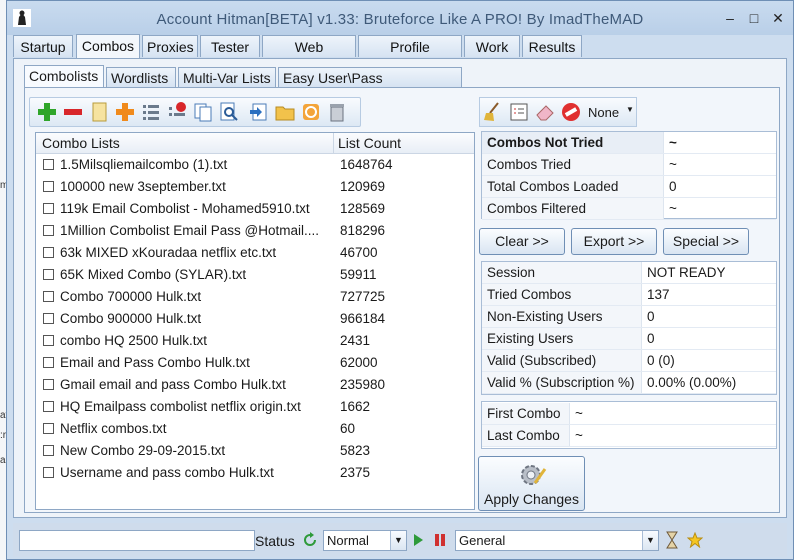 Image resolution: width=794 pixels, height=560 pixels. What do you see at coordinates (255, 276) in the screenshot?
I see `list-item: 65K Mixed Combo (SYLAR).txt 59911` at bounding box center [255, 276].